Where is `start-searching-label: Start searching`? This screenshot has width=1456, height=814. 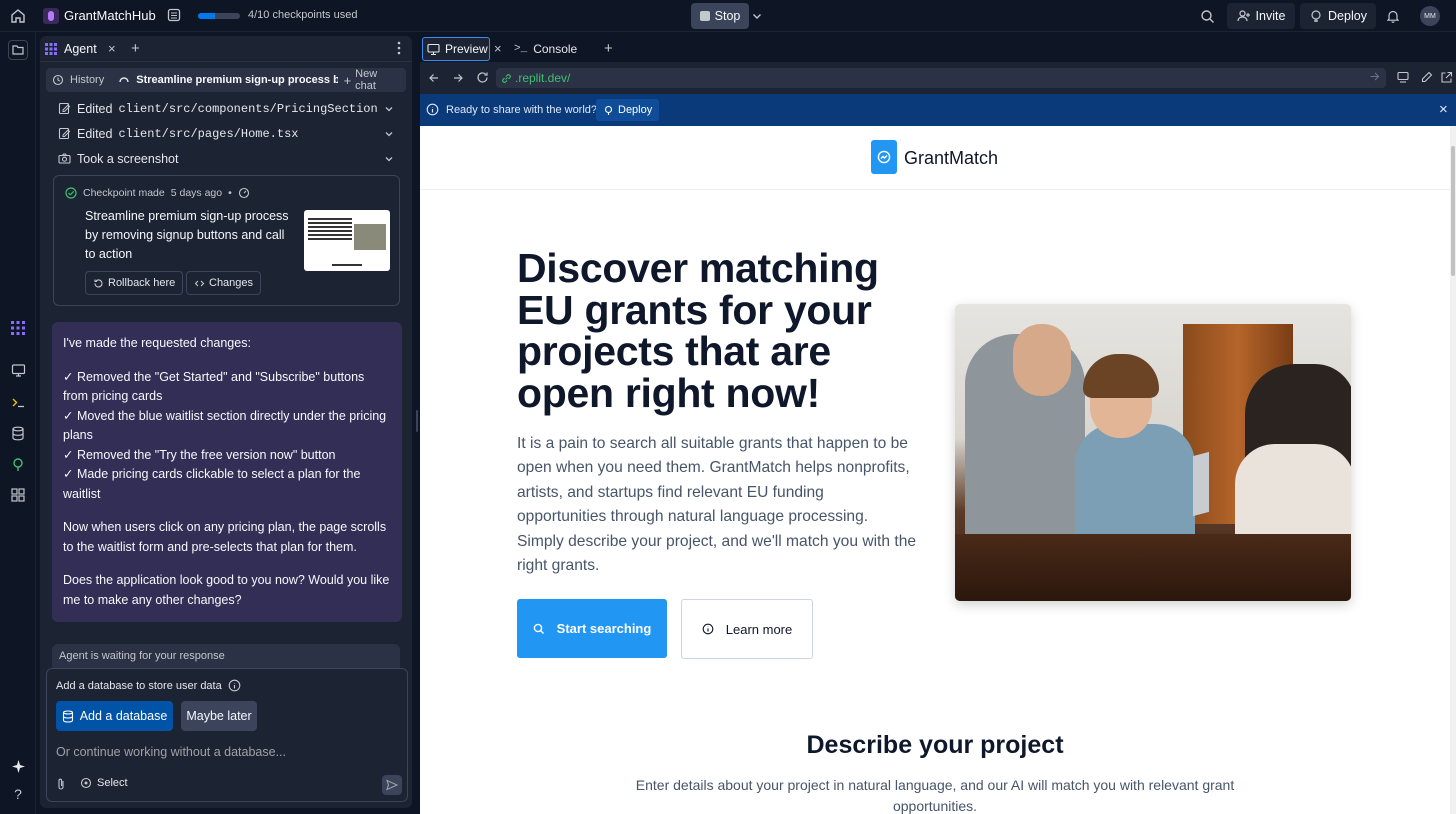
start-searching-label: Start searching is located at coordinates (604, 628).